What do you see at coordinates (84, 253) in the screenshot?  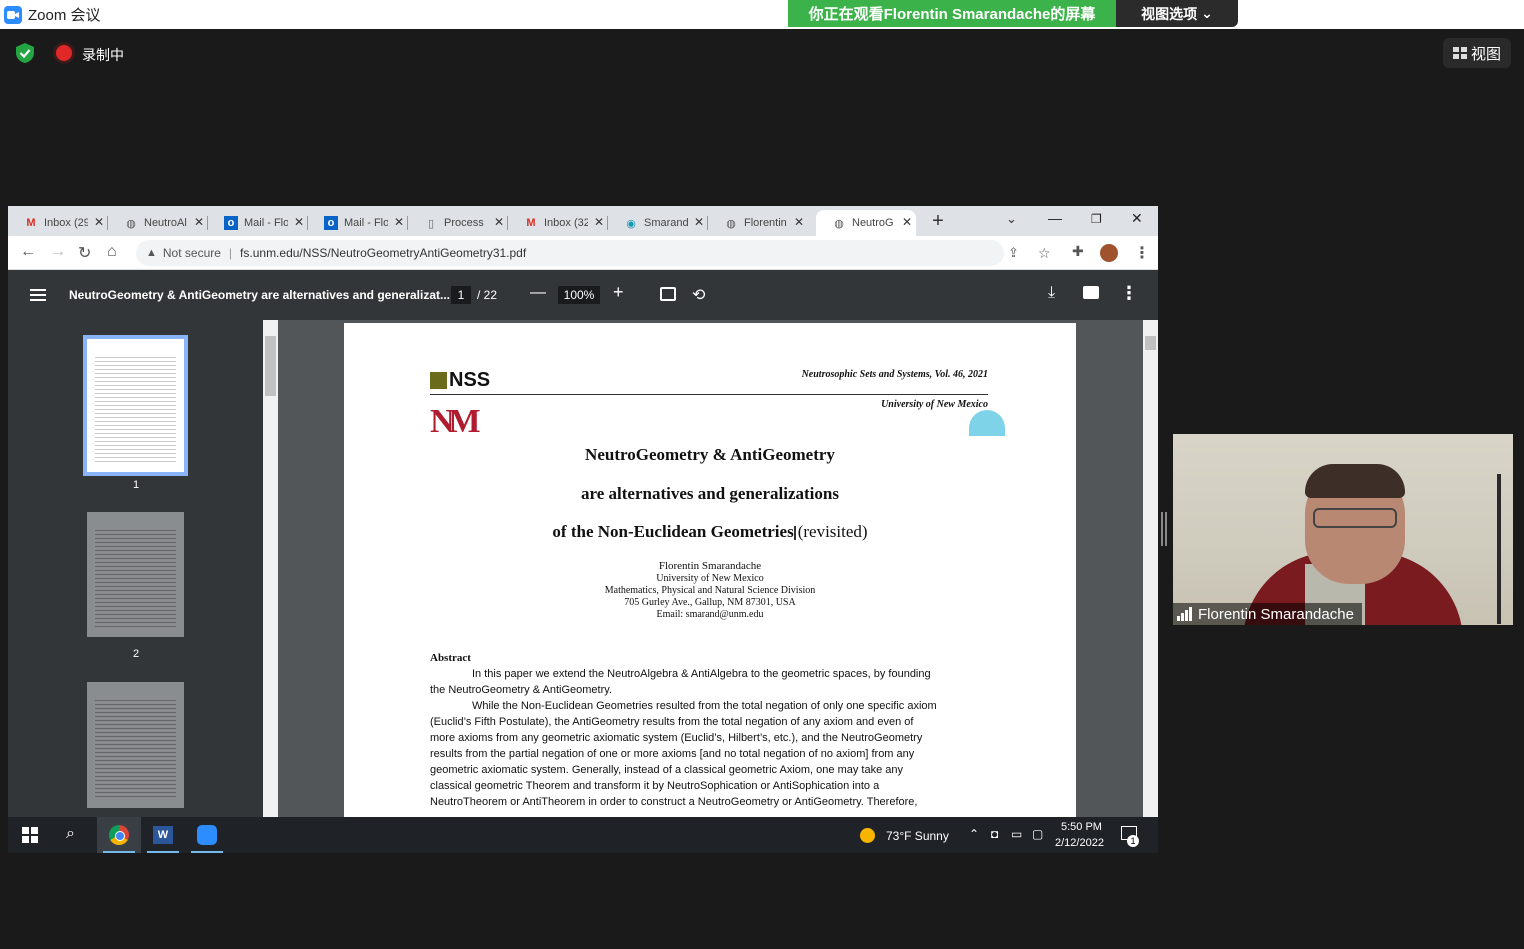 I see `reload-icon: ↻` at bounding box center [84, 253].